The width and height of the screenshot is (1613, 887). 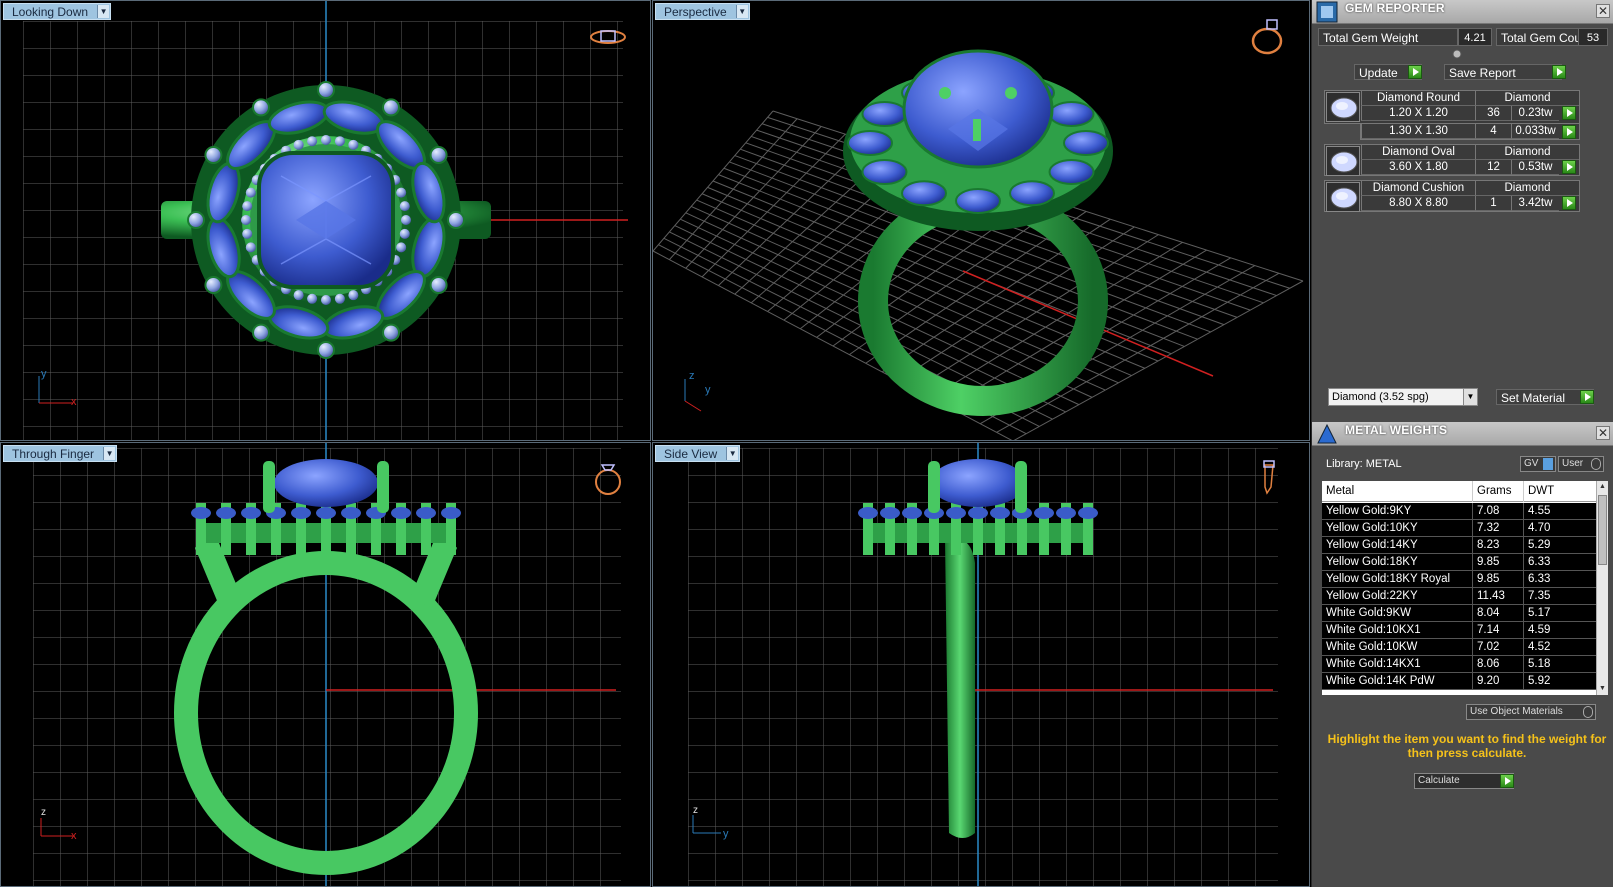 What do you see at coordinates (1459, 596) in the screenshot?
I see `table-row: Yellow Gold:22KY 11.43 7.35` at bounding box center [1459, 596].